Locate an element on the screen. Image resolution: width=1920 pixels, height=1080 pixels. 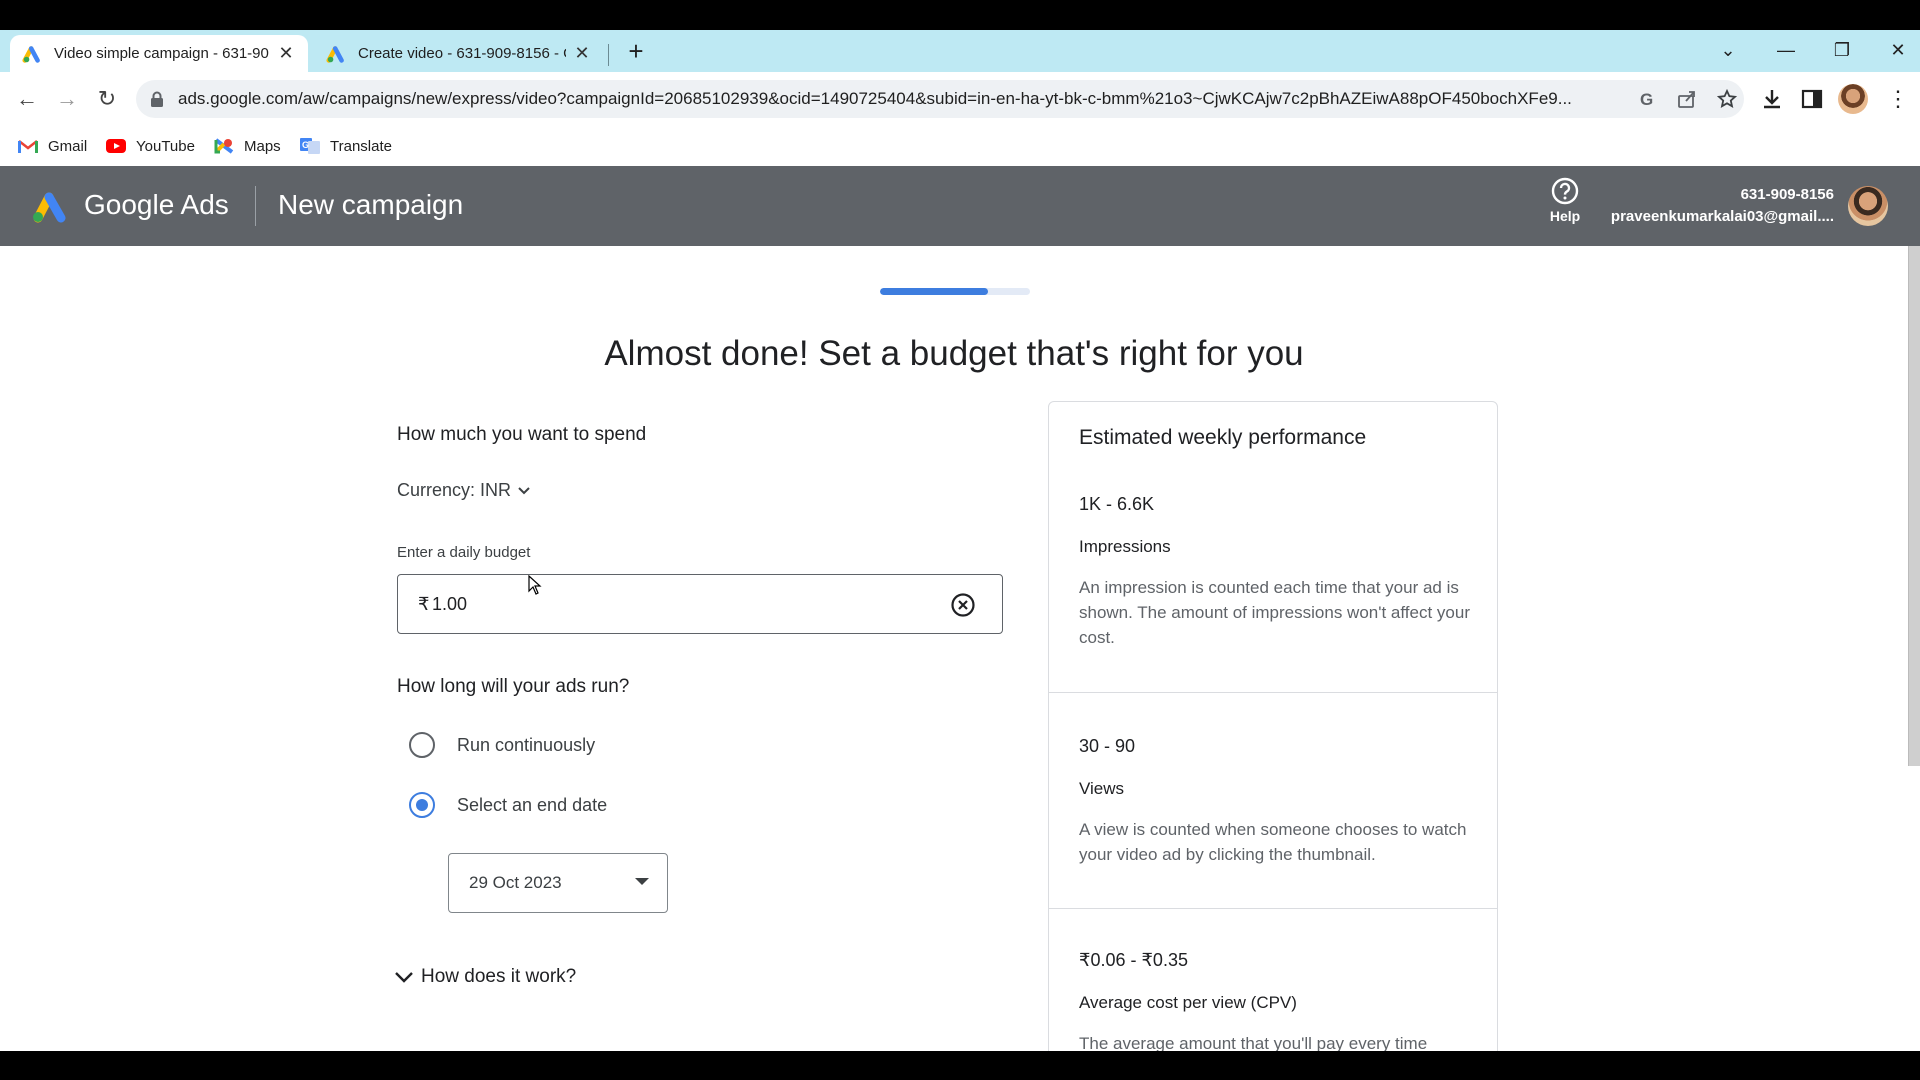
minimize-icon: — is located at coordinates (1786, 50).